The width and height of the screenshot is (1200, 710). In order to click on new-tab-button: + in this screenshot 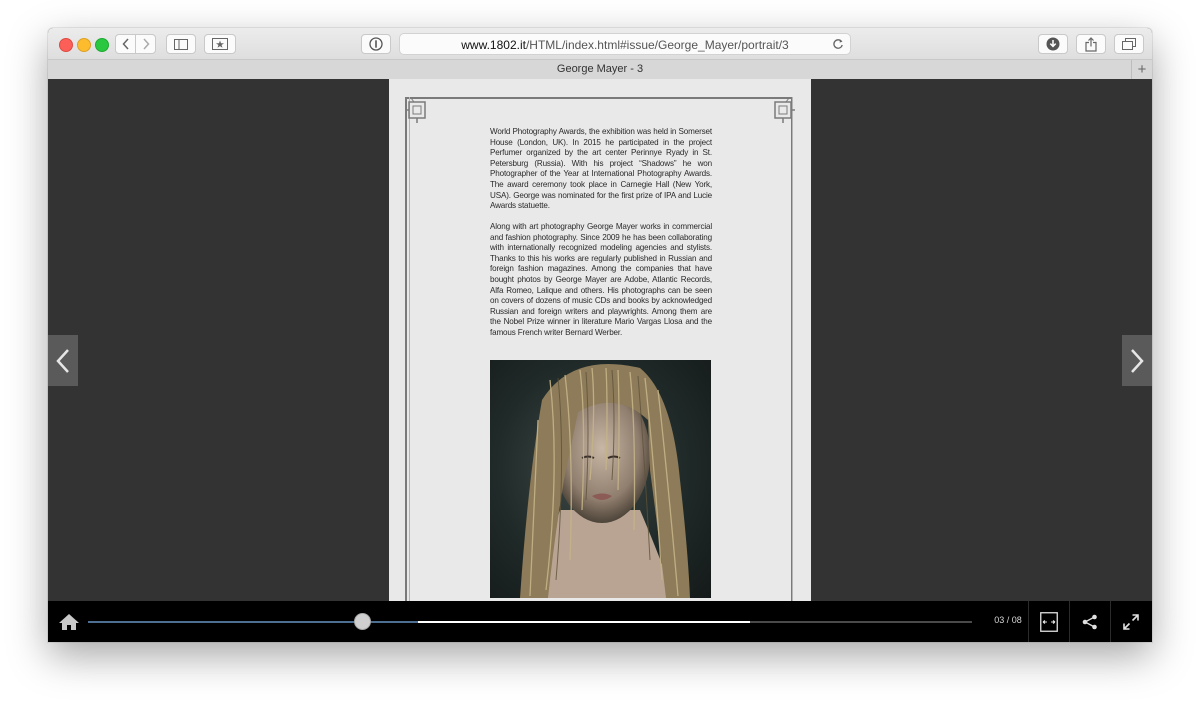, I will do `click(1141, 69)`.